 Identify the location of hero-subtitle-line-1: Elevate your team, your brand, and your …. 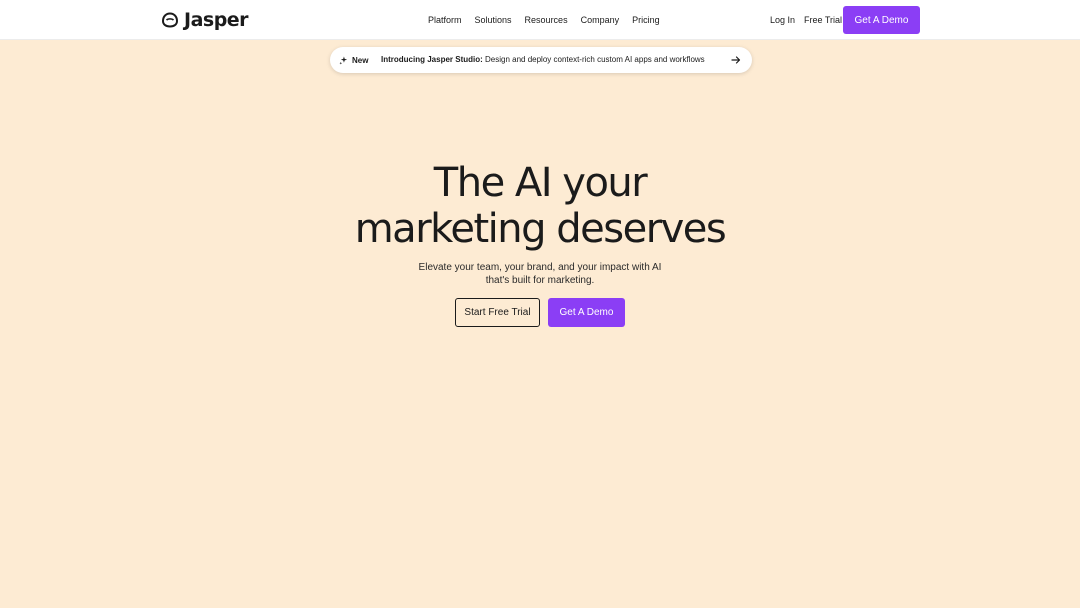
(540, 267).